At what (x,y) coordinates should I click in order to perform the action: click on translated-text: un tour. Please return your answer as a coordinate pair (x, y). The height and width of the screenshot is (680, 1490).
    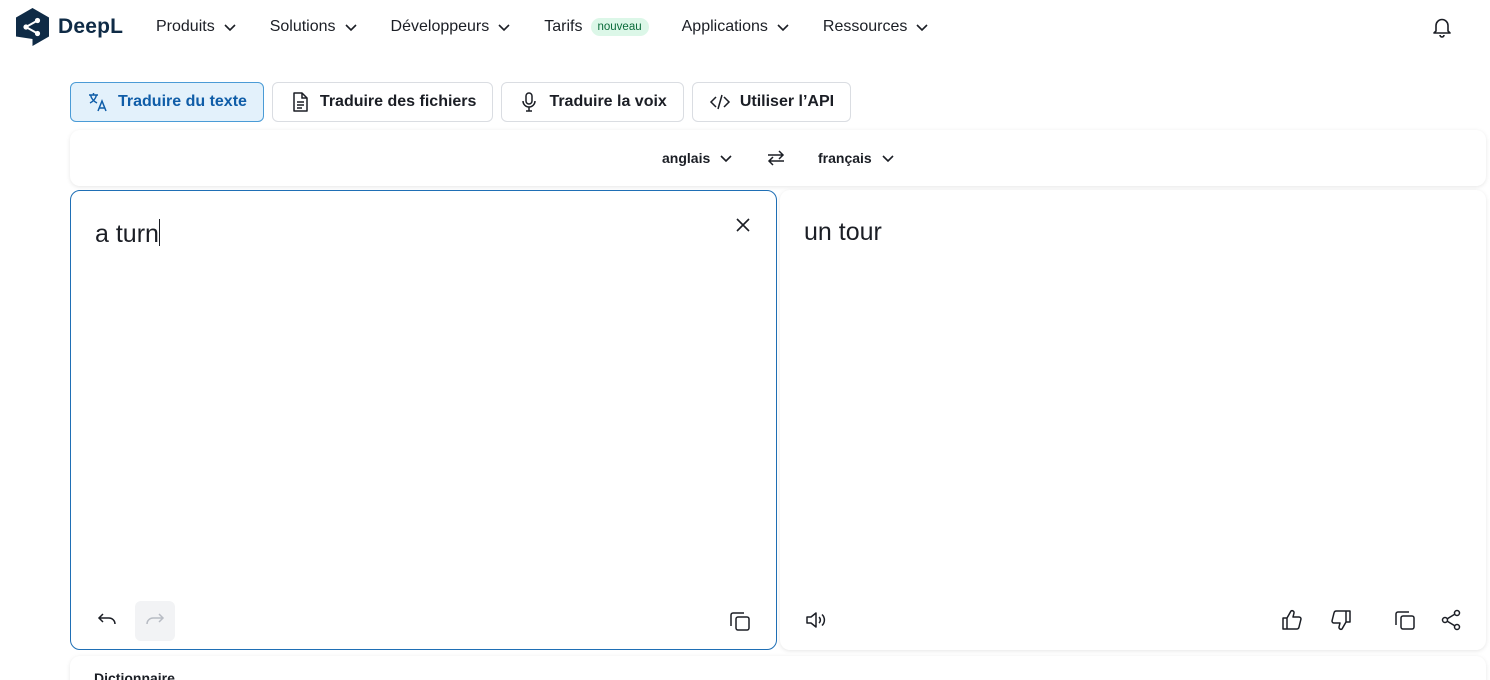
    Looking at the image, I should click on (843, 232).